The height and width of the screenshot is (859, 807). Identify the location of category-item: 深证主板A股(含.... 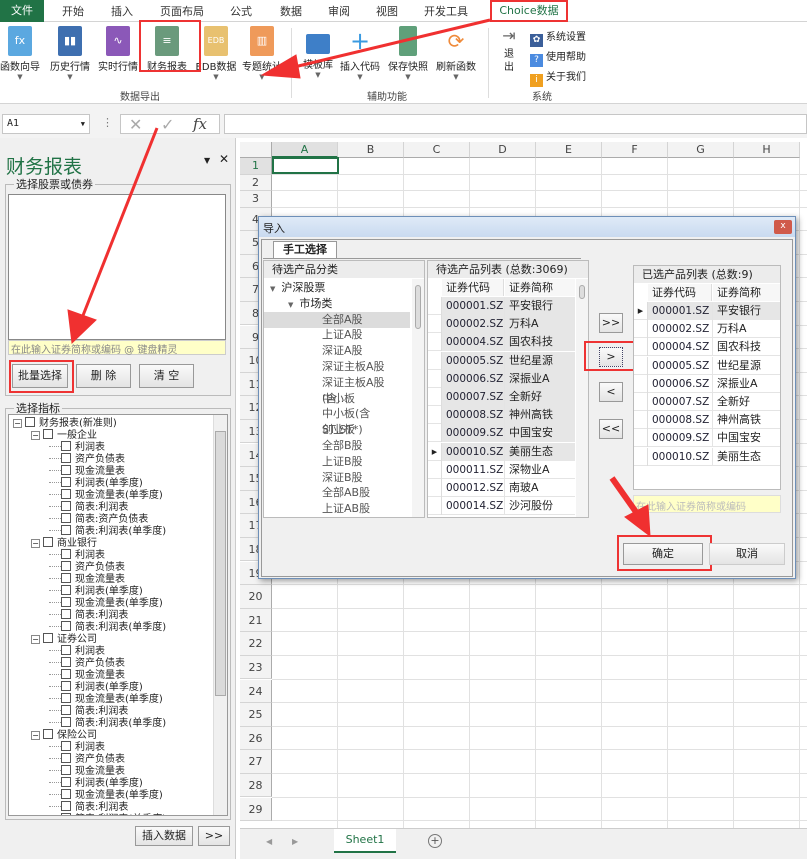
(337, 390).